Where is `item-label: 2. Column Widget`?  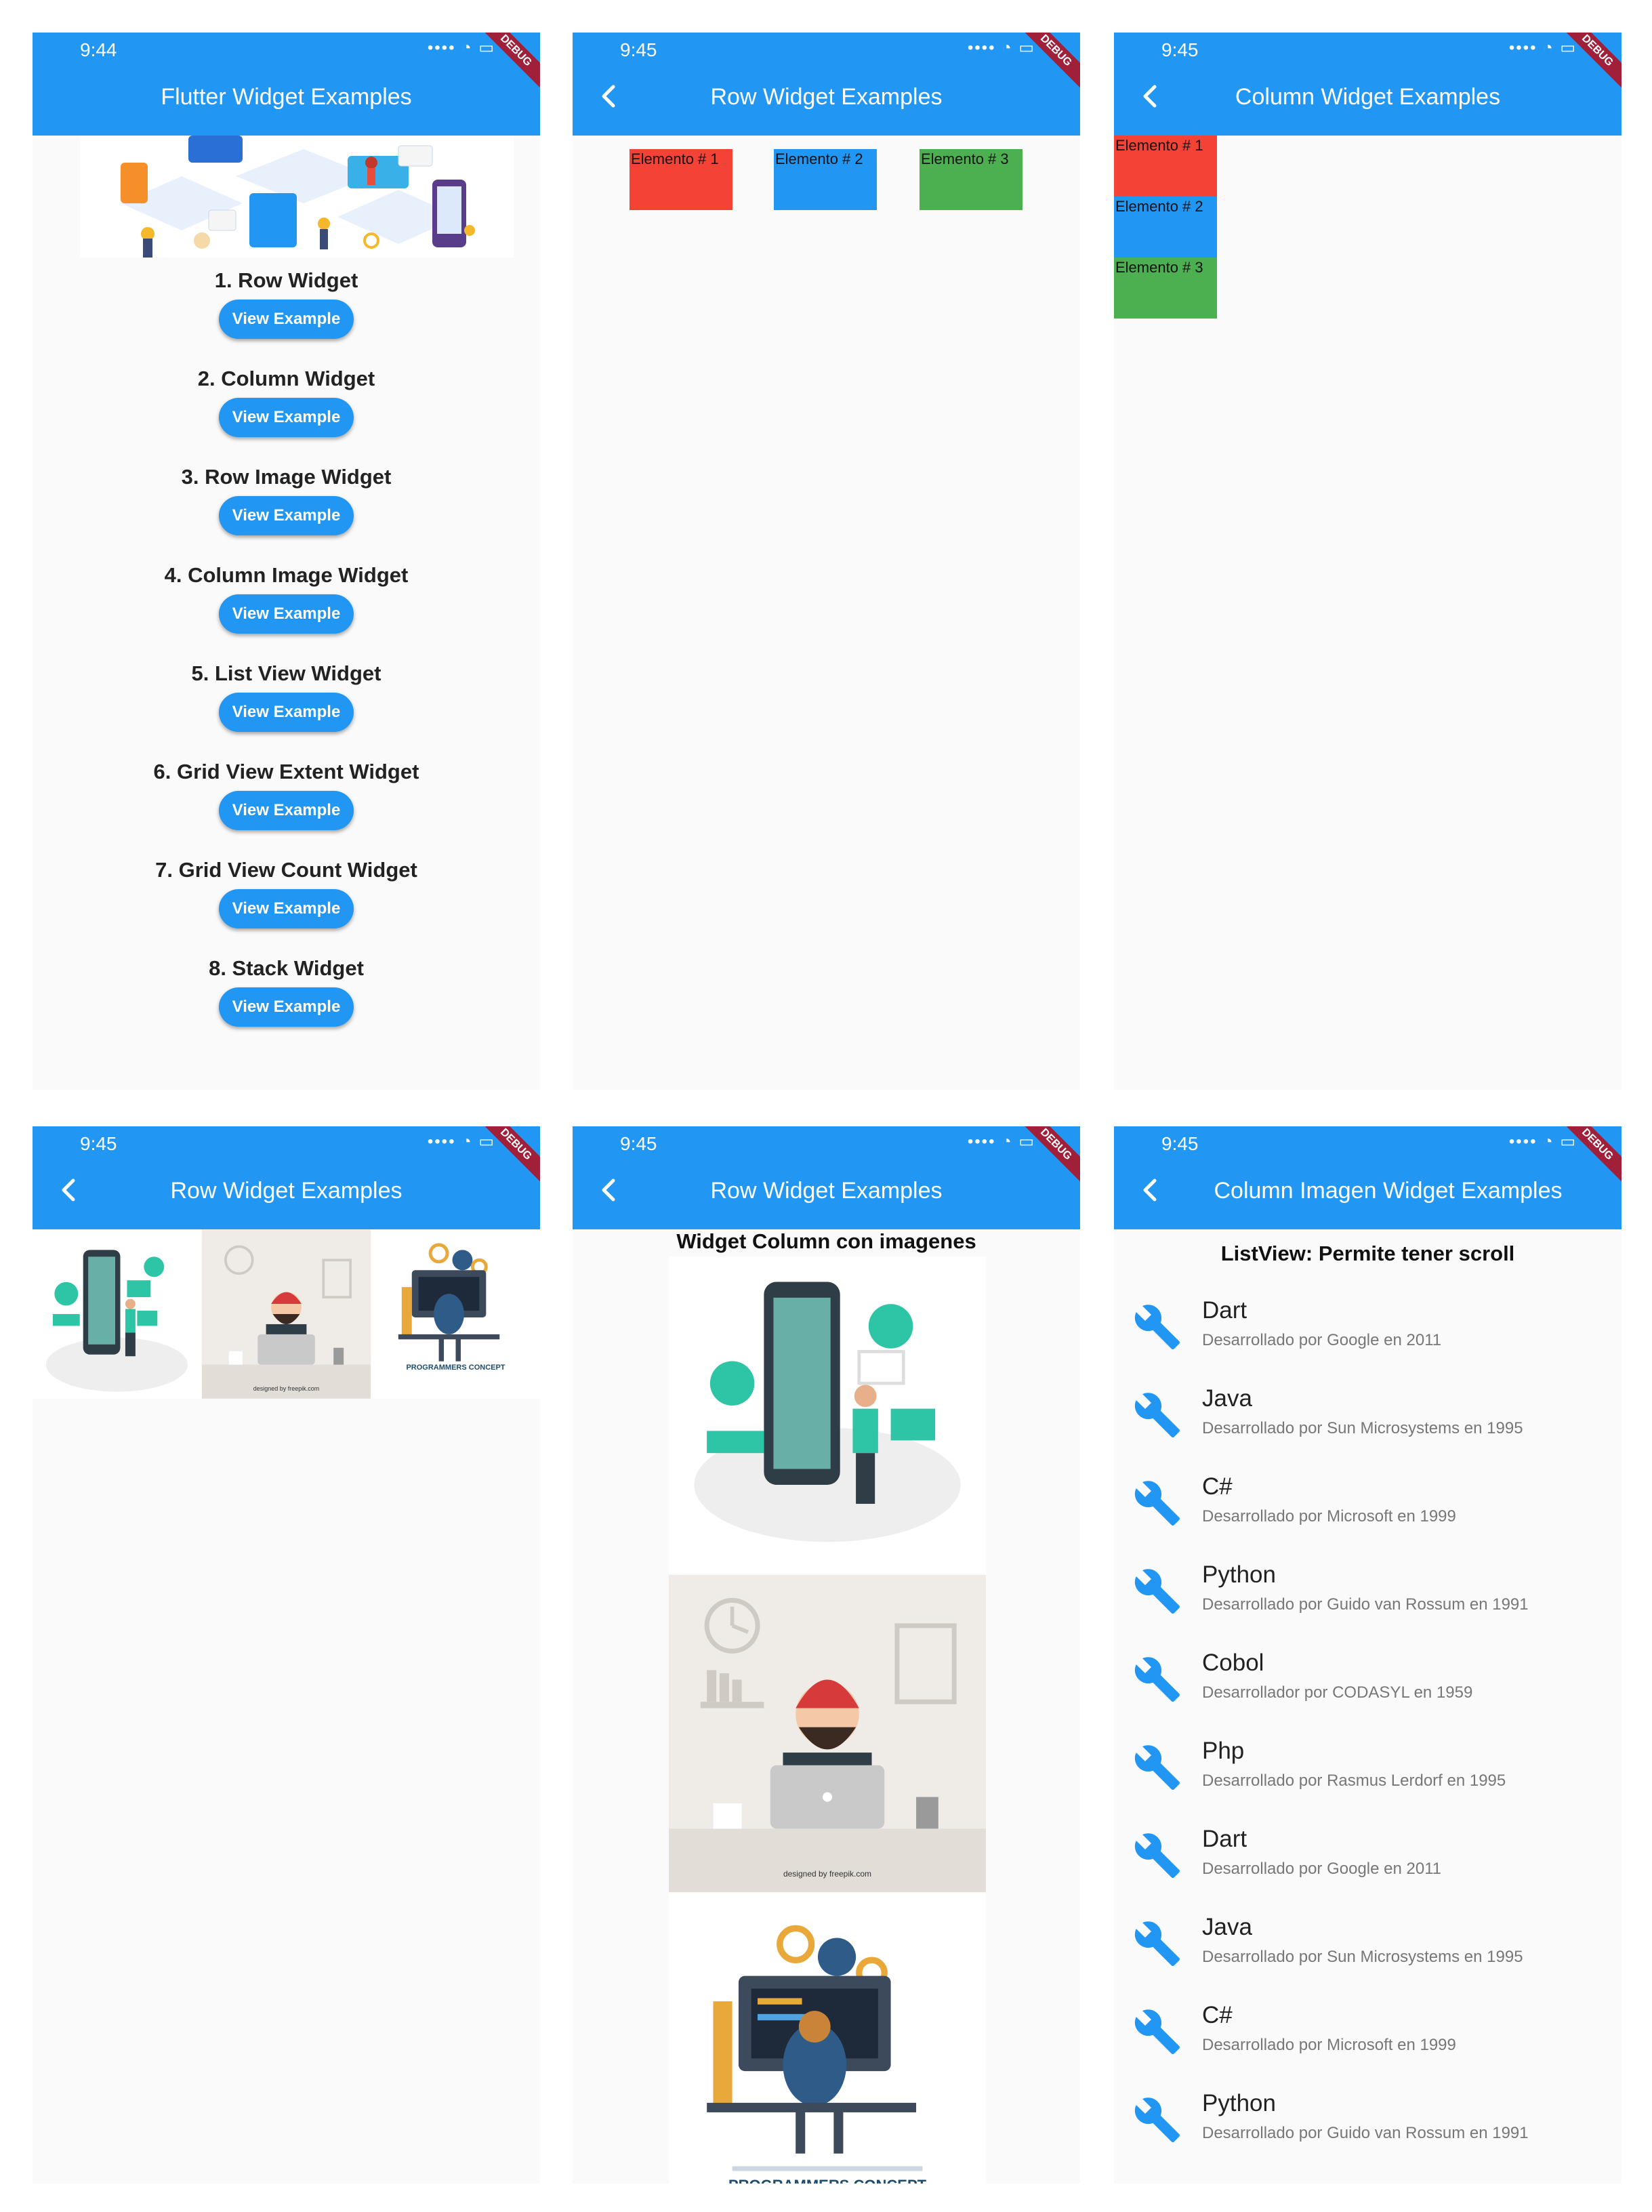
item-label: 2. Column Widget is located at coordinates (286, 378).